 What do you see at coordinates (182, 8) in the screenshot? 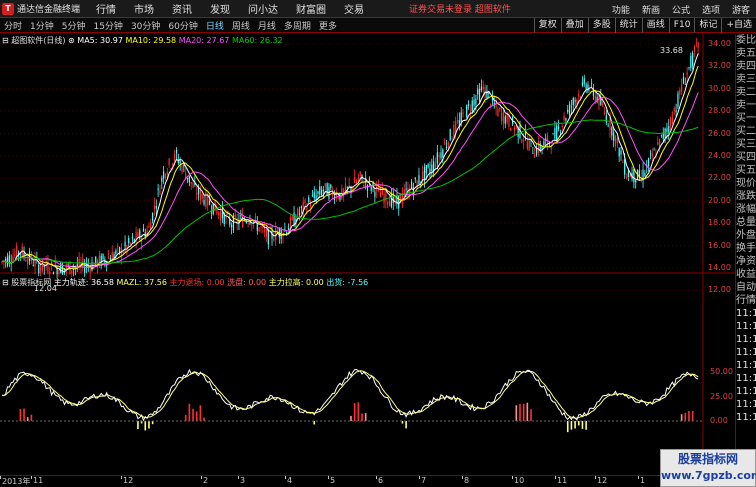
I see `menu-item-news: 资讯` at bounding box center [182, 8].